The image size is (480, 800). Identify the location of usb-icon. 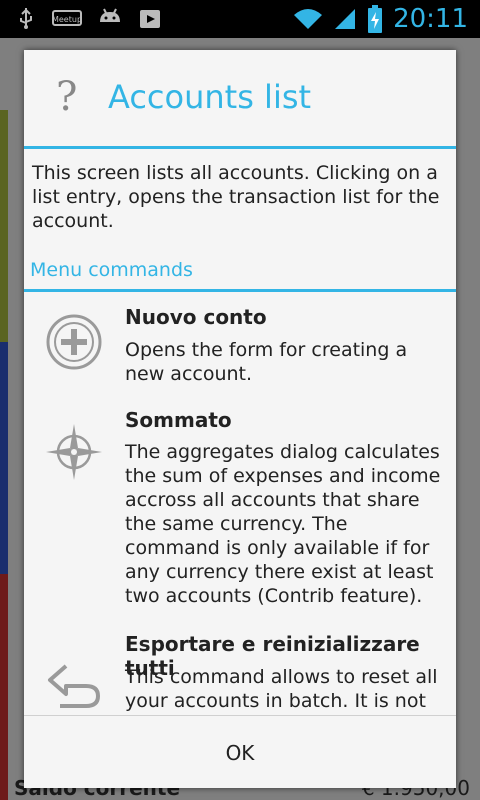
(26, 18).